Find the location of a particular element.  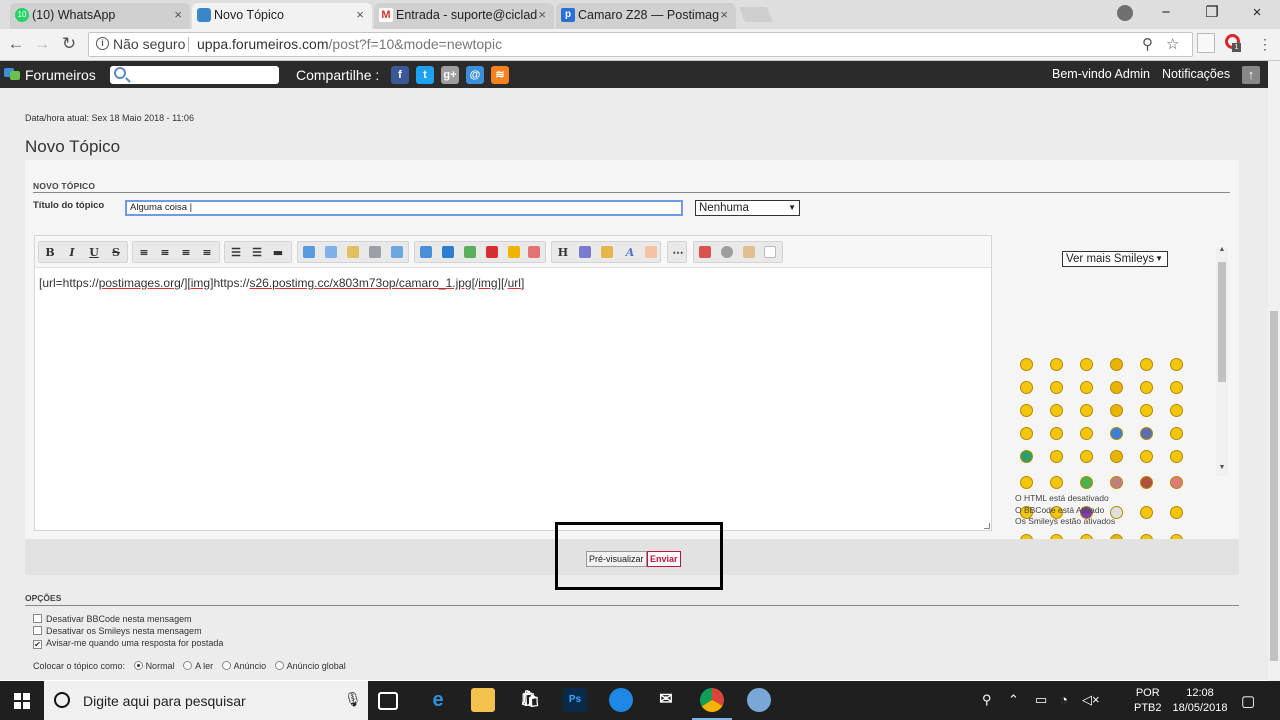

submit-button: Enviar is located at coordinates (664, 559).